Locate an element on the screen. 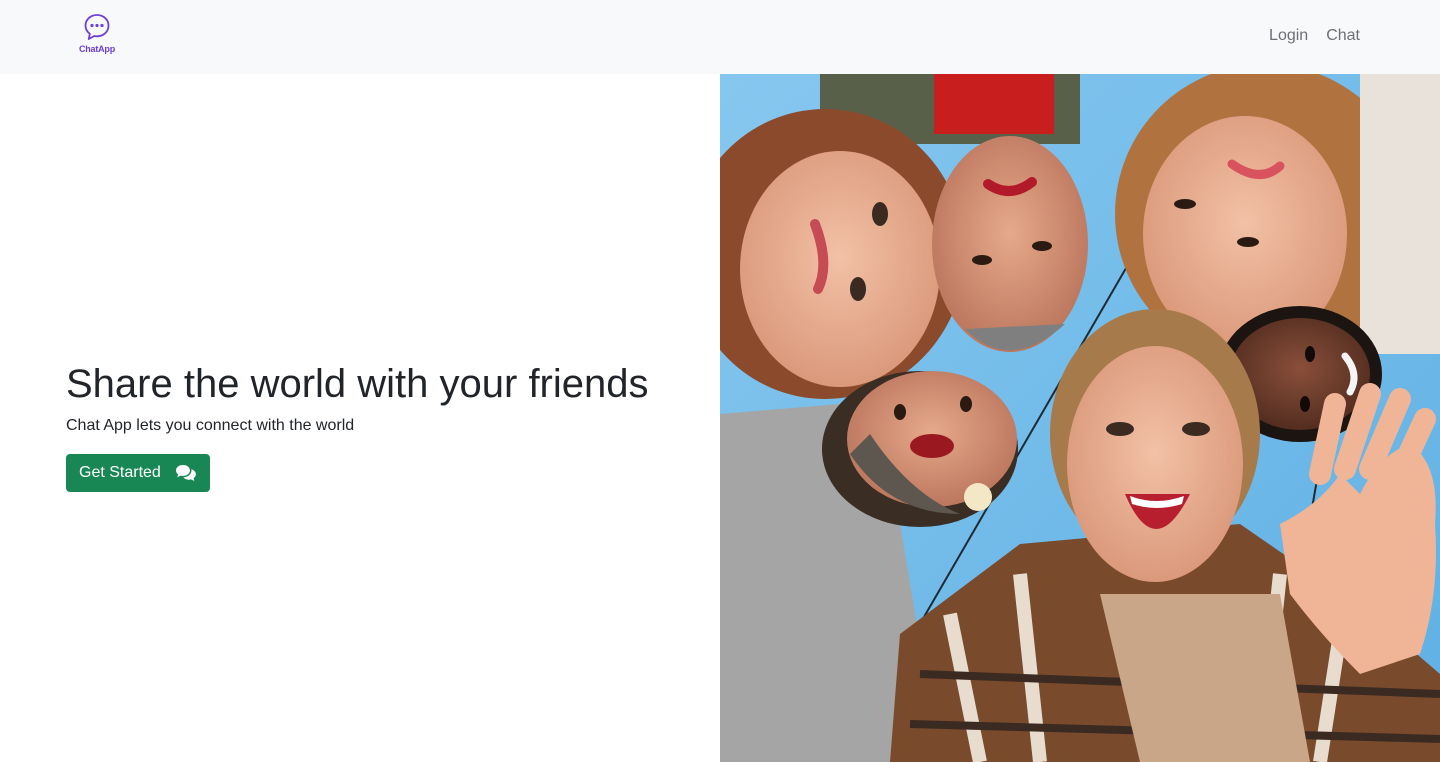  get-started-label: Get Started is located at coordinates (120, 472).